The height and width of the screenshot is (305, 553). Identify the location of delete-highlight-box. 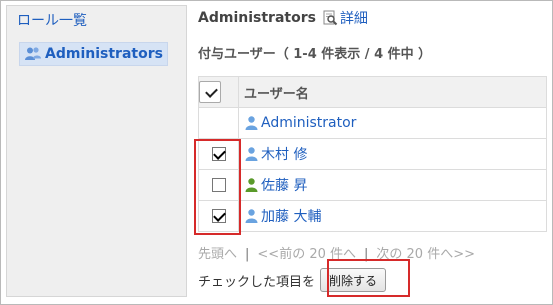
(368, 278).